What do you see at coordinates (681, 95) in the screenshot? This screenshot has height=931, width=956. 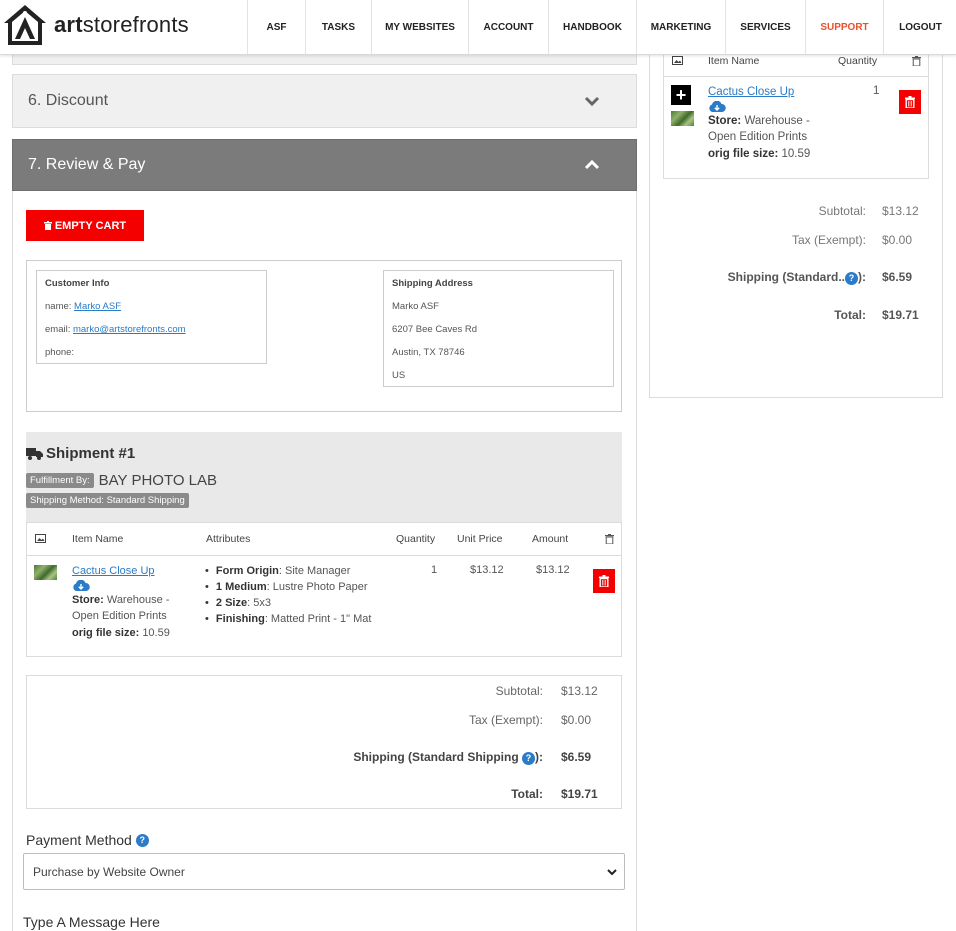 I see `plus-icon: +` at bounding box center [681, 95].